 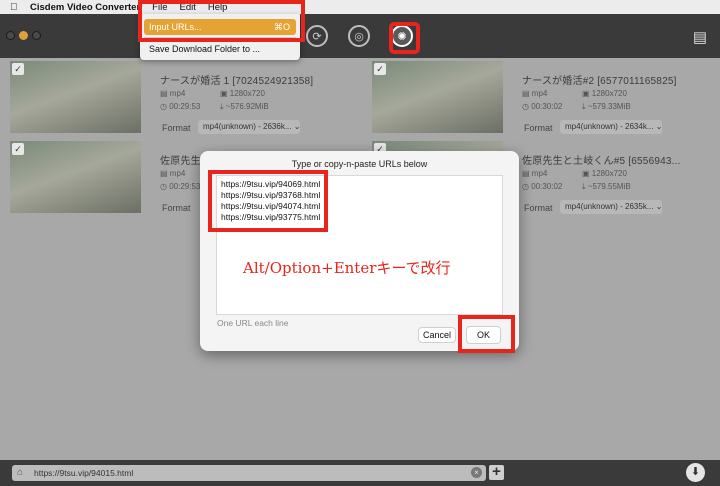 I want to click on url-input-value: https://9tsu.vip/94015.html, so click(x=84, y=473).